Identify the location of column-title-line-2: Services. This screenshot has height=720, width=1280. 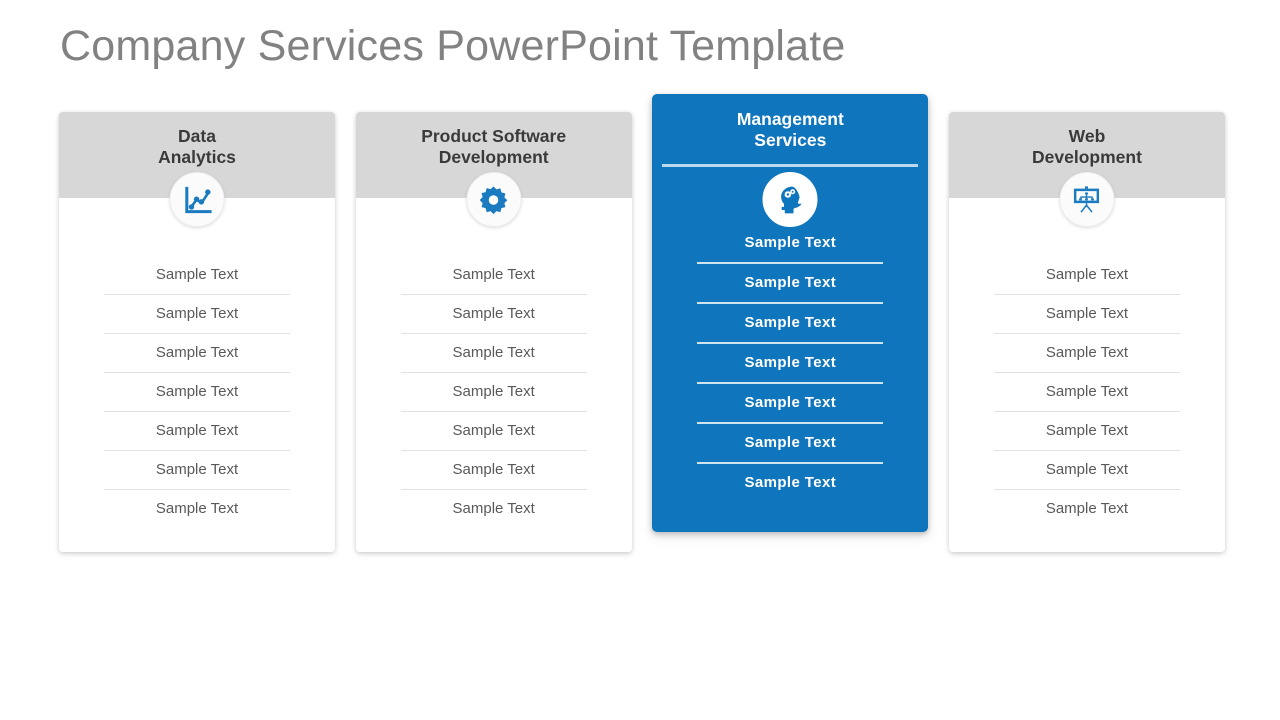
(790, 139).